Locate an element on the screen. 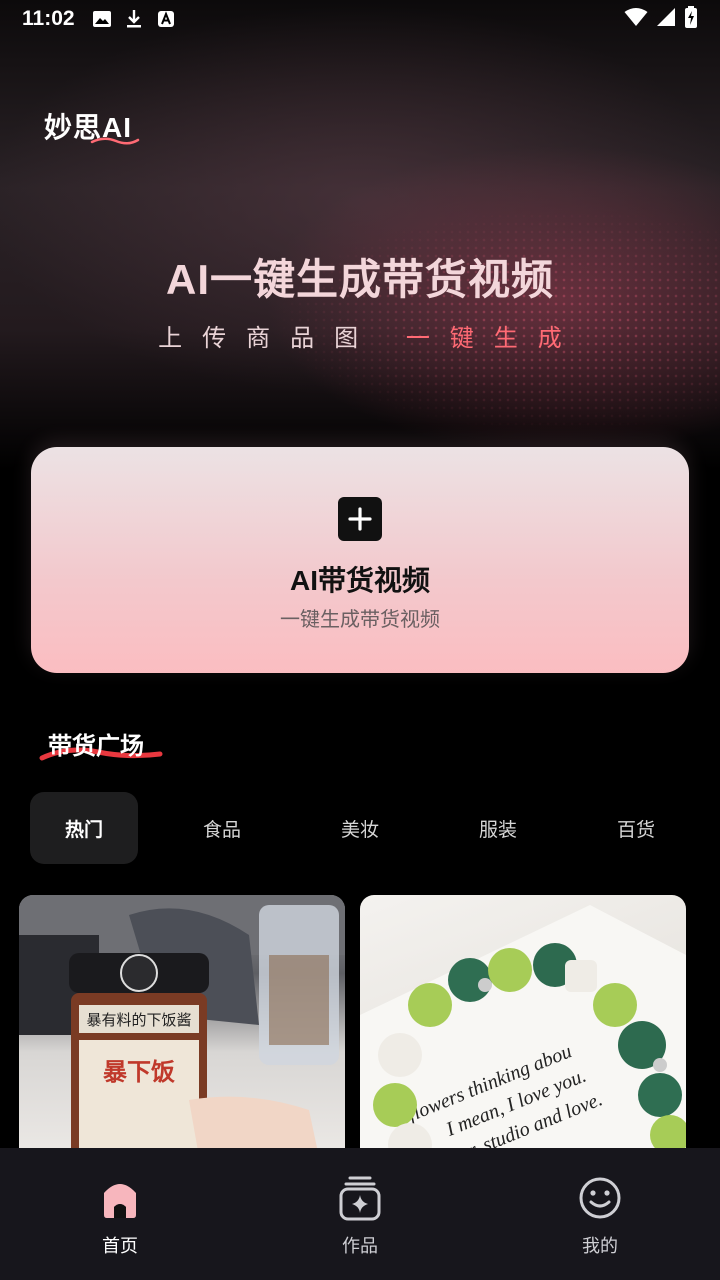 This screenshot has height=1280, width=720. nav-profile-label: 我的 is located at coordinates (600, 1246).